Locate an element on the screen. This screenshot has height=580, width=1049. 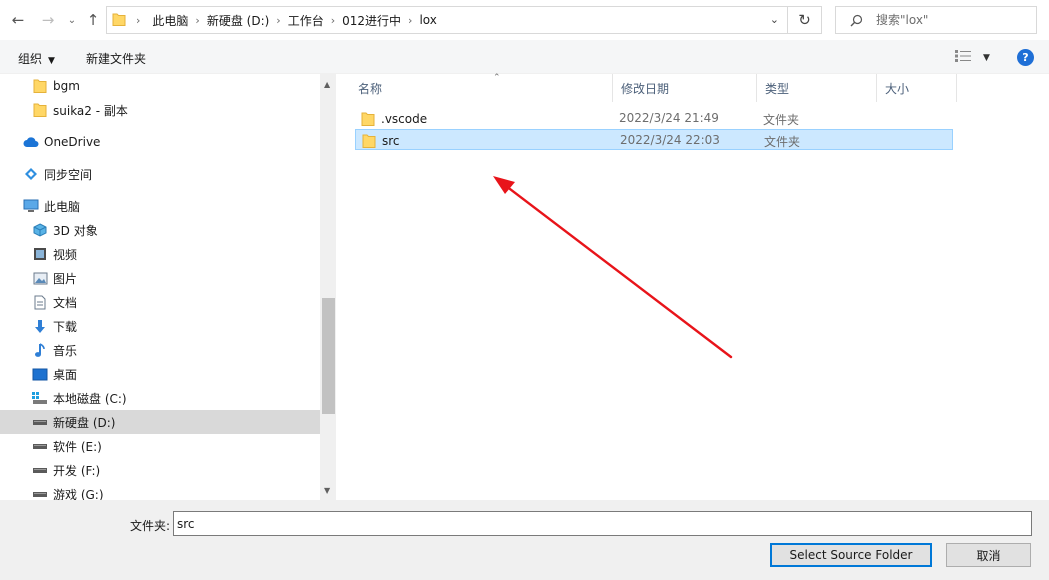
table-row: .vscode 2022/3/24 21:49 文件夹 is located at coordinates (654, 118).